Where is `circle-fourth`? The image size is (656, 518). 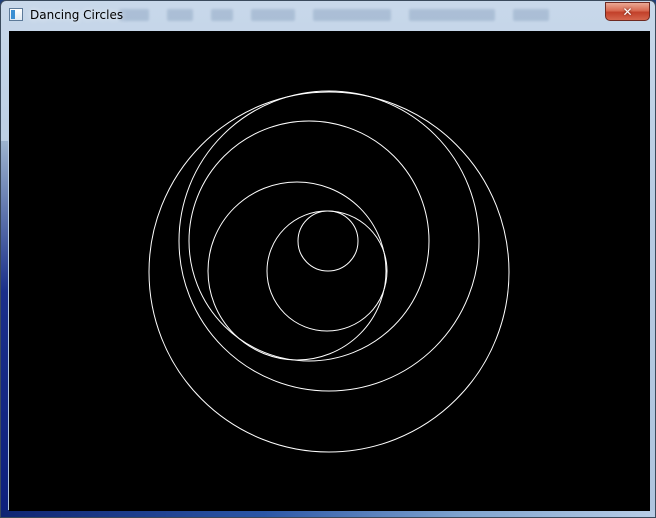
circle-fourth is located at coordinates (297, 271).